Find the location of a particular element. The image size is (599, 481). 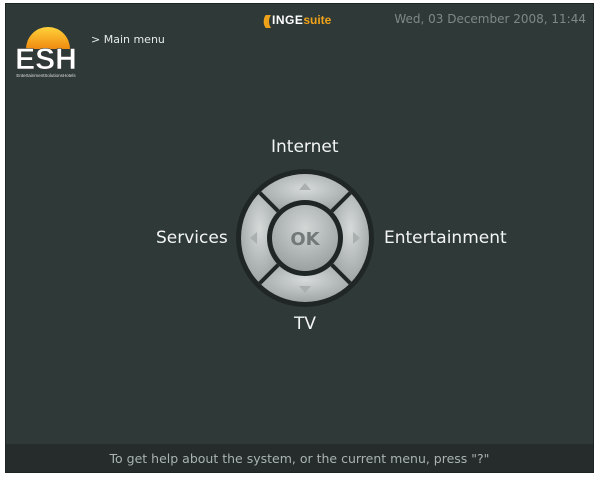

breadcrumb: > Main menu is located at coordinates (128, 39).